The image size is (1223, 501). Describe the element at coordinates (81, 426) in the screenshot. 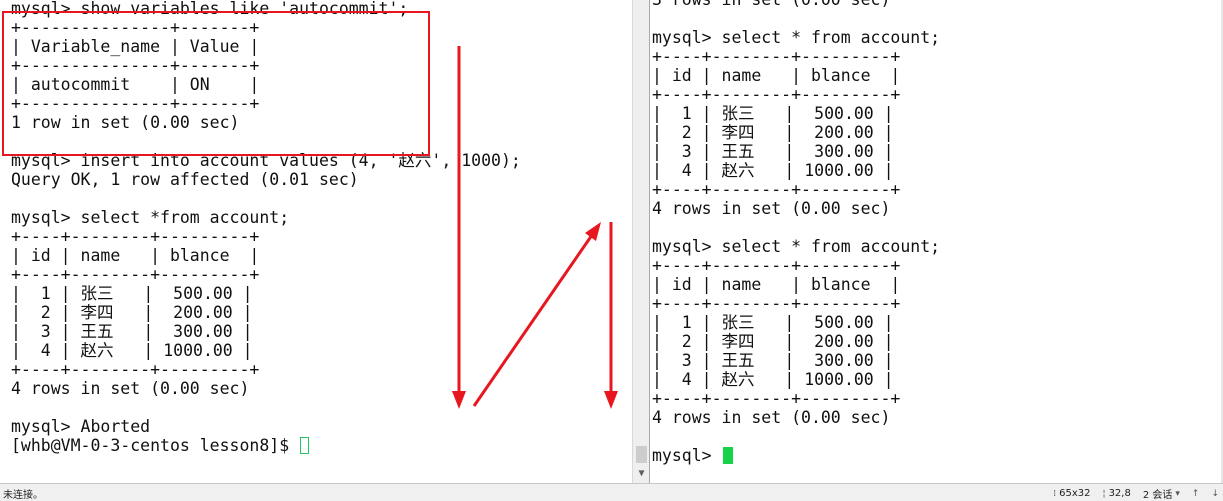

I see `terminal-line: mysql> Aborted` at that location.